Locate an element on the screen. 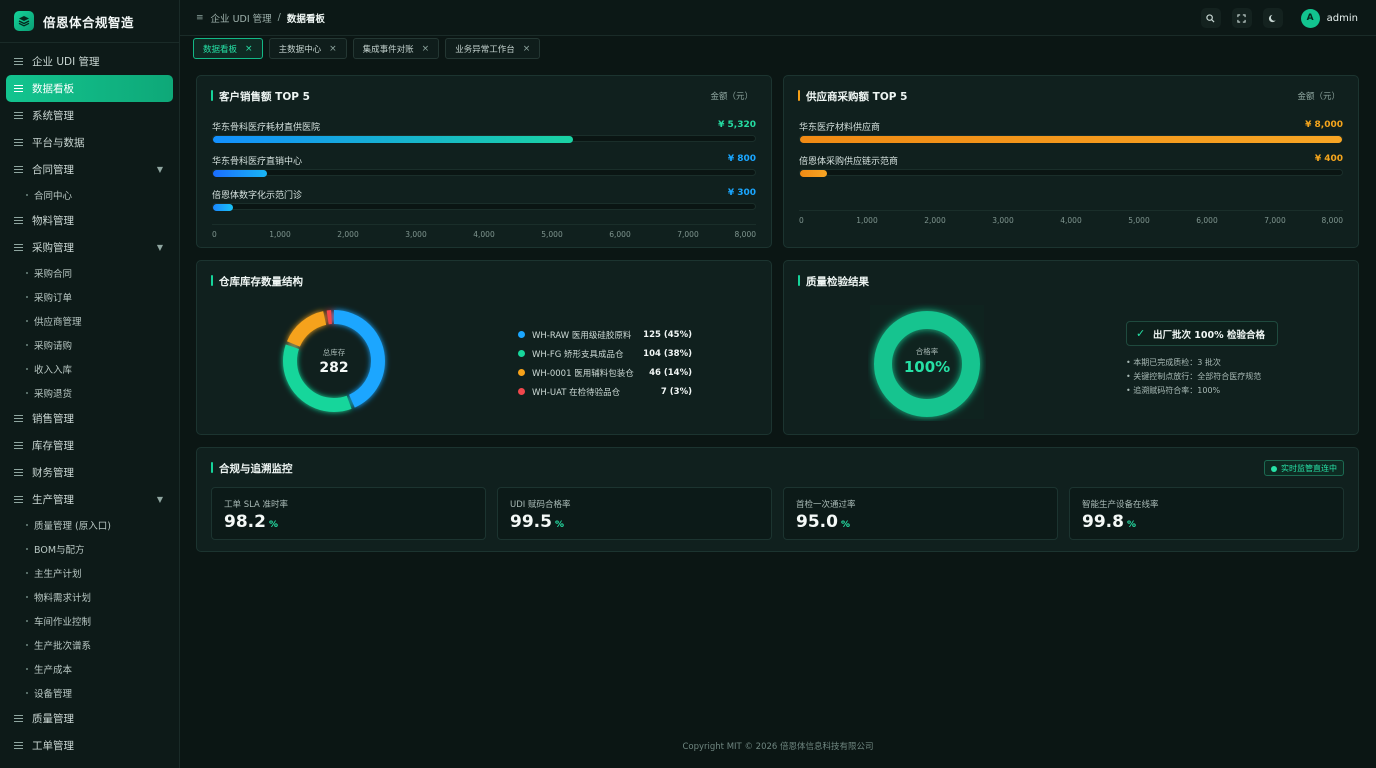 The height and width of the screenshot is (768, 1376). sidebar-item: 企业 UDI 管理 is located at coordinates (89, 61).